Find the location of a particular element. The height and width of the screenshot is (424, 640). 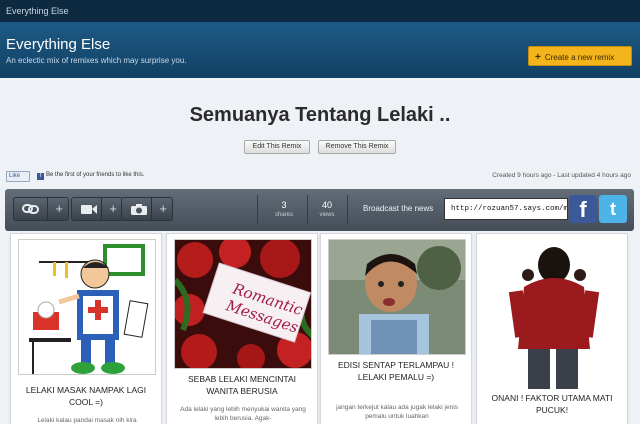

facebook-like-button: Like is located at coordinates (18, 176).